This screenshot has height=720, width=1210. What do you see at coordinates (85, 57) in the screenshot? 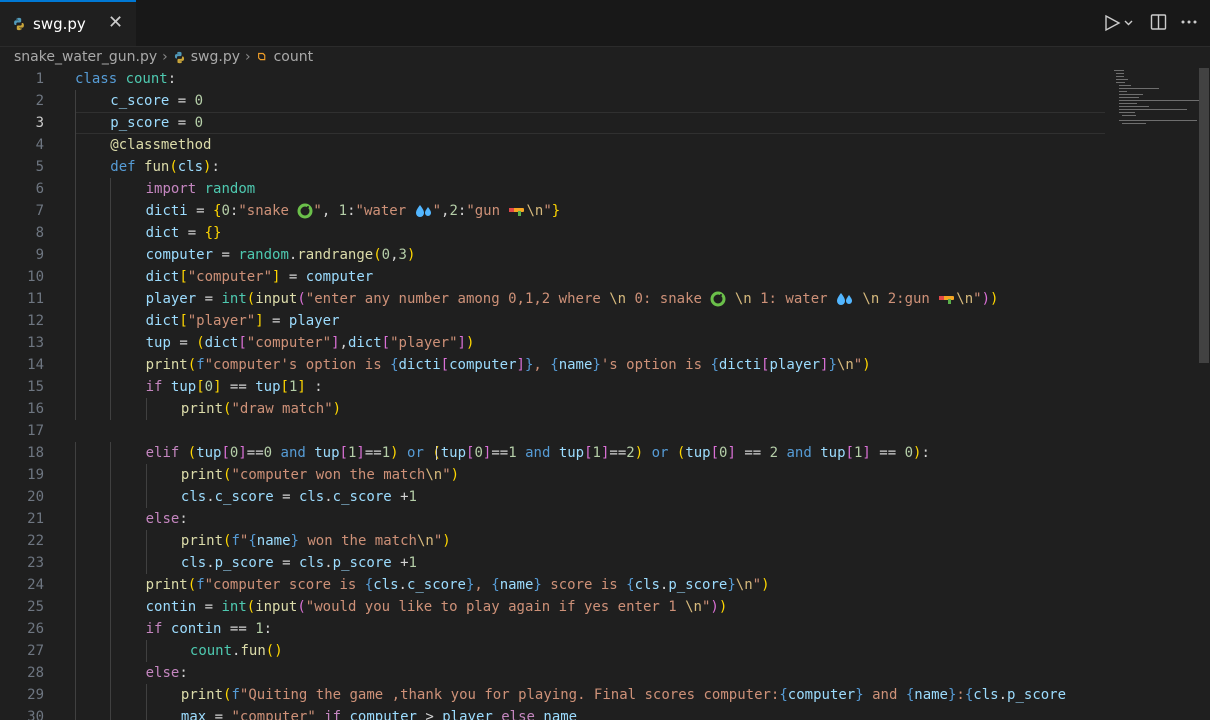
I see `breadcrumb-folder: snake_water_gun.py` at bounding box center [85, 57].